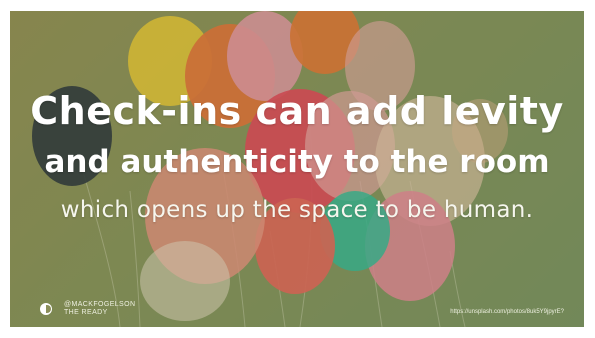 This screenshot has height=338, width=595. I want to click on footer-attribution: @MACKFOGELSON THE READY, so click(87, 309).